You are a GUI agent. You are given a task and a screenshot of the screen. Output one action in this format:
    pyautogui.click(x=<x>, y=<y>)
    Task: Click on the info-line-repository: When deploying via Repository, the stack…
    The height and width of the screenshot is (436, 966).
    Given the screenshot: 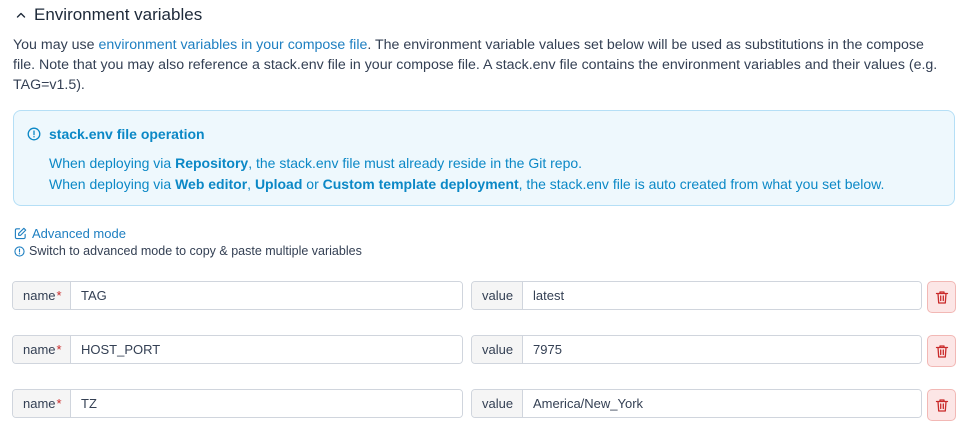 What is the action you would take?
    pyautogui.click(x=316, y=163)
    